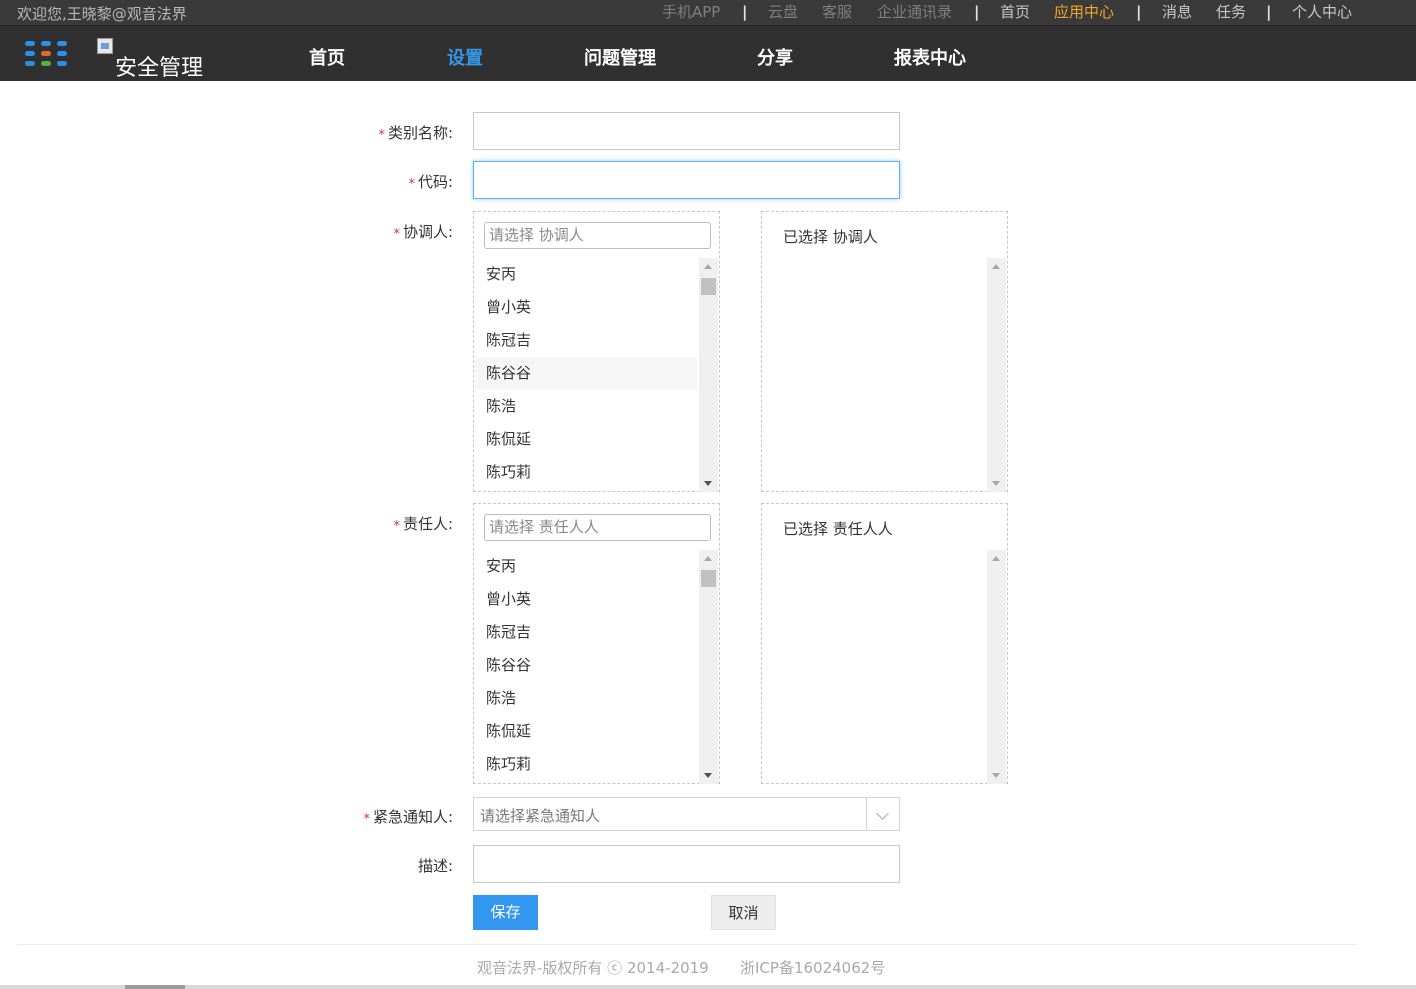  What do you see at coordinates (1015, 12) in the screenshot?
I see `home-link: 首页` at bounding box center [1015, 12].